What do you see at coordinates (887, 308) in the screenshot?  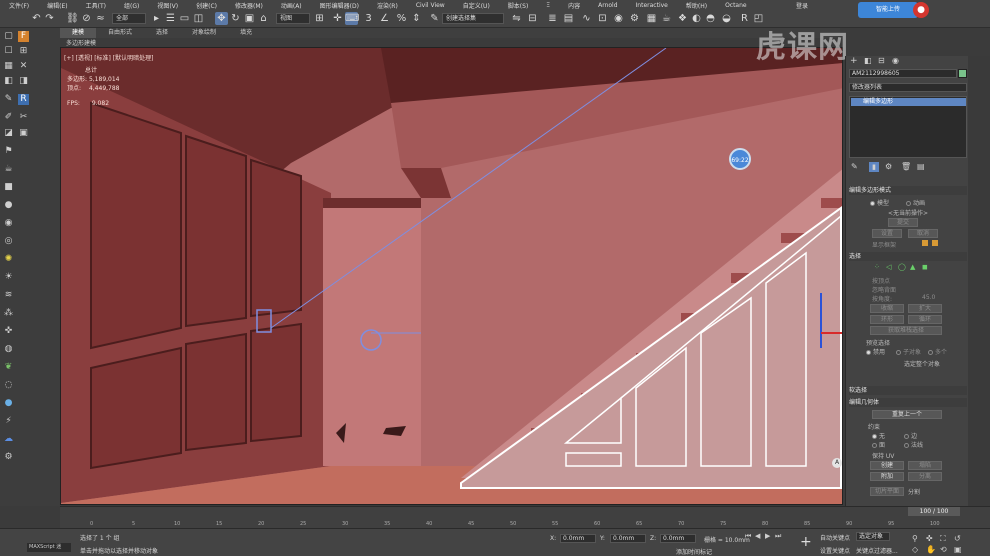 I see `shrink-button: 收缩` at bounding box center [887, 308].